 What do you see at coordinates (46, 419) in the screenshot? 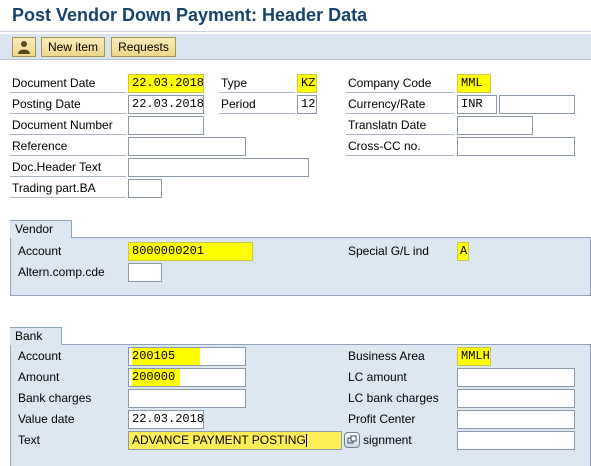
I see `value-date-label: Value date` at bounding box center [46, 419].